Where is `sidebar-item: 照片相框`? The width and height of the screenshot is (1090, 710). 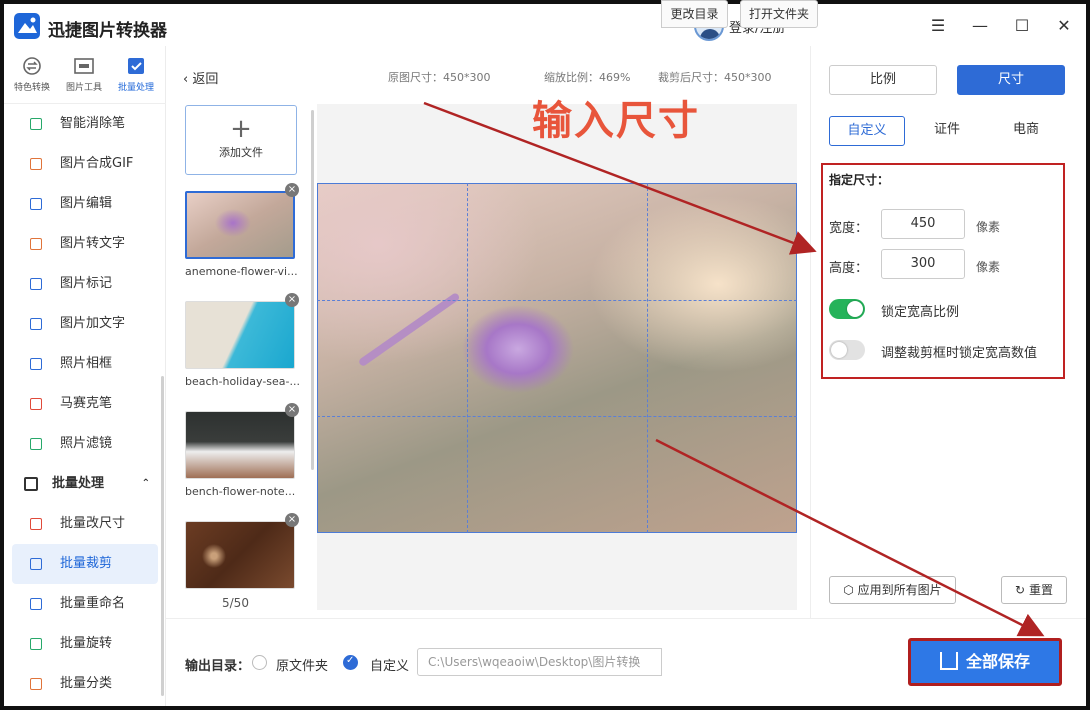 sidebar-item: 照片相框 is located at coordinates (85, 364).